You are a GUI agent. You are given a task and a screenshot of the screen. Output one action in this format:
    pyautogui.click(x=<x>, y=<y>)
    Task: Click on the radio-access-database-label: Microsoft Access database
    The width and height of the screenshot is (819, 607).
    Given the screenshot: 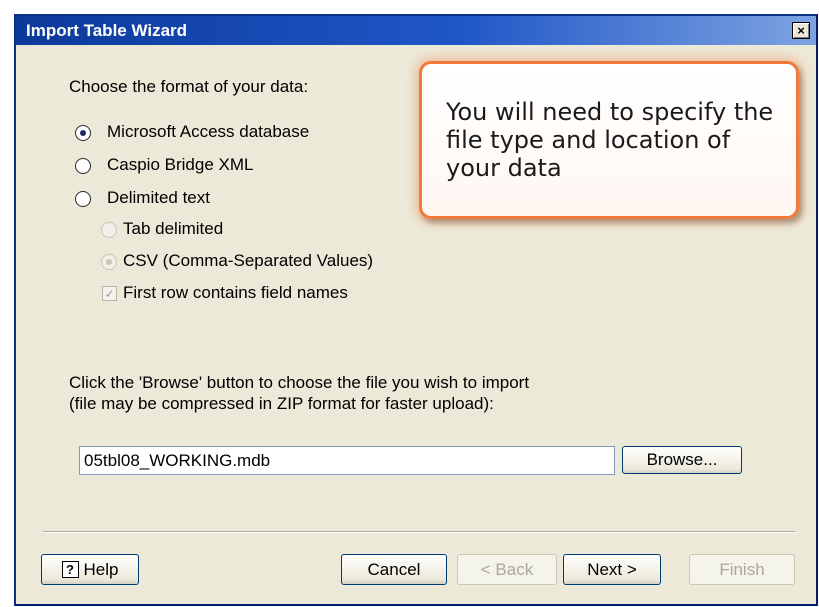 What is the action you would take?
    pyautogui.click(x=208, y=132)
    